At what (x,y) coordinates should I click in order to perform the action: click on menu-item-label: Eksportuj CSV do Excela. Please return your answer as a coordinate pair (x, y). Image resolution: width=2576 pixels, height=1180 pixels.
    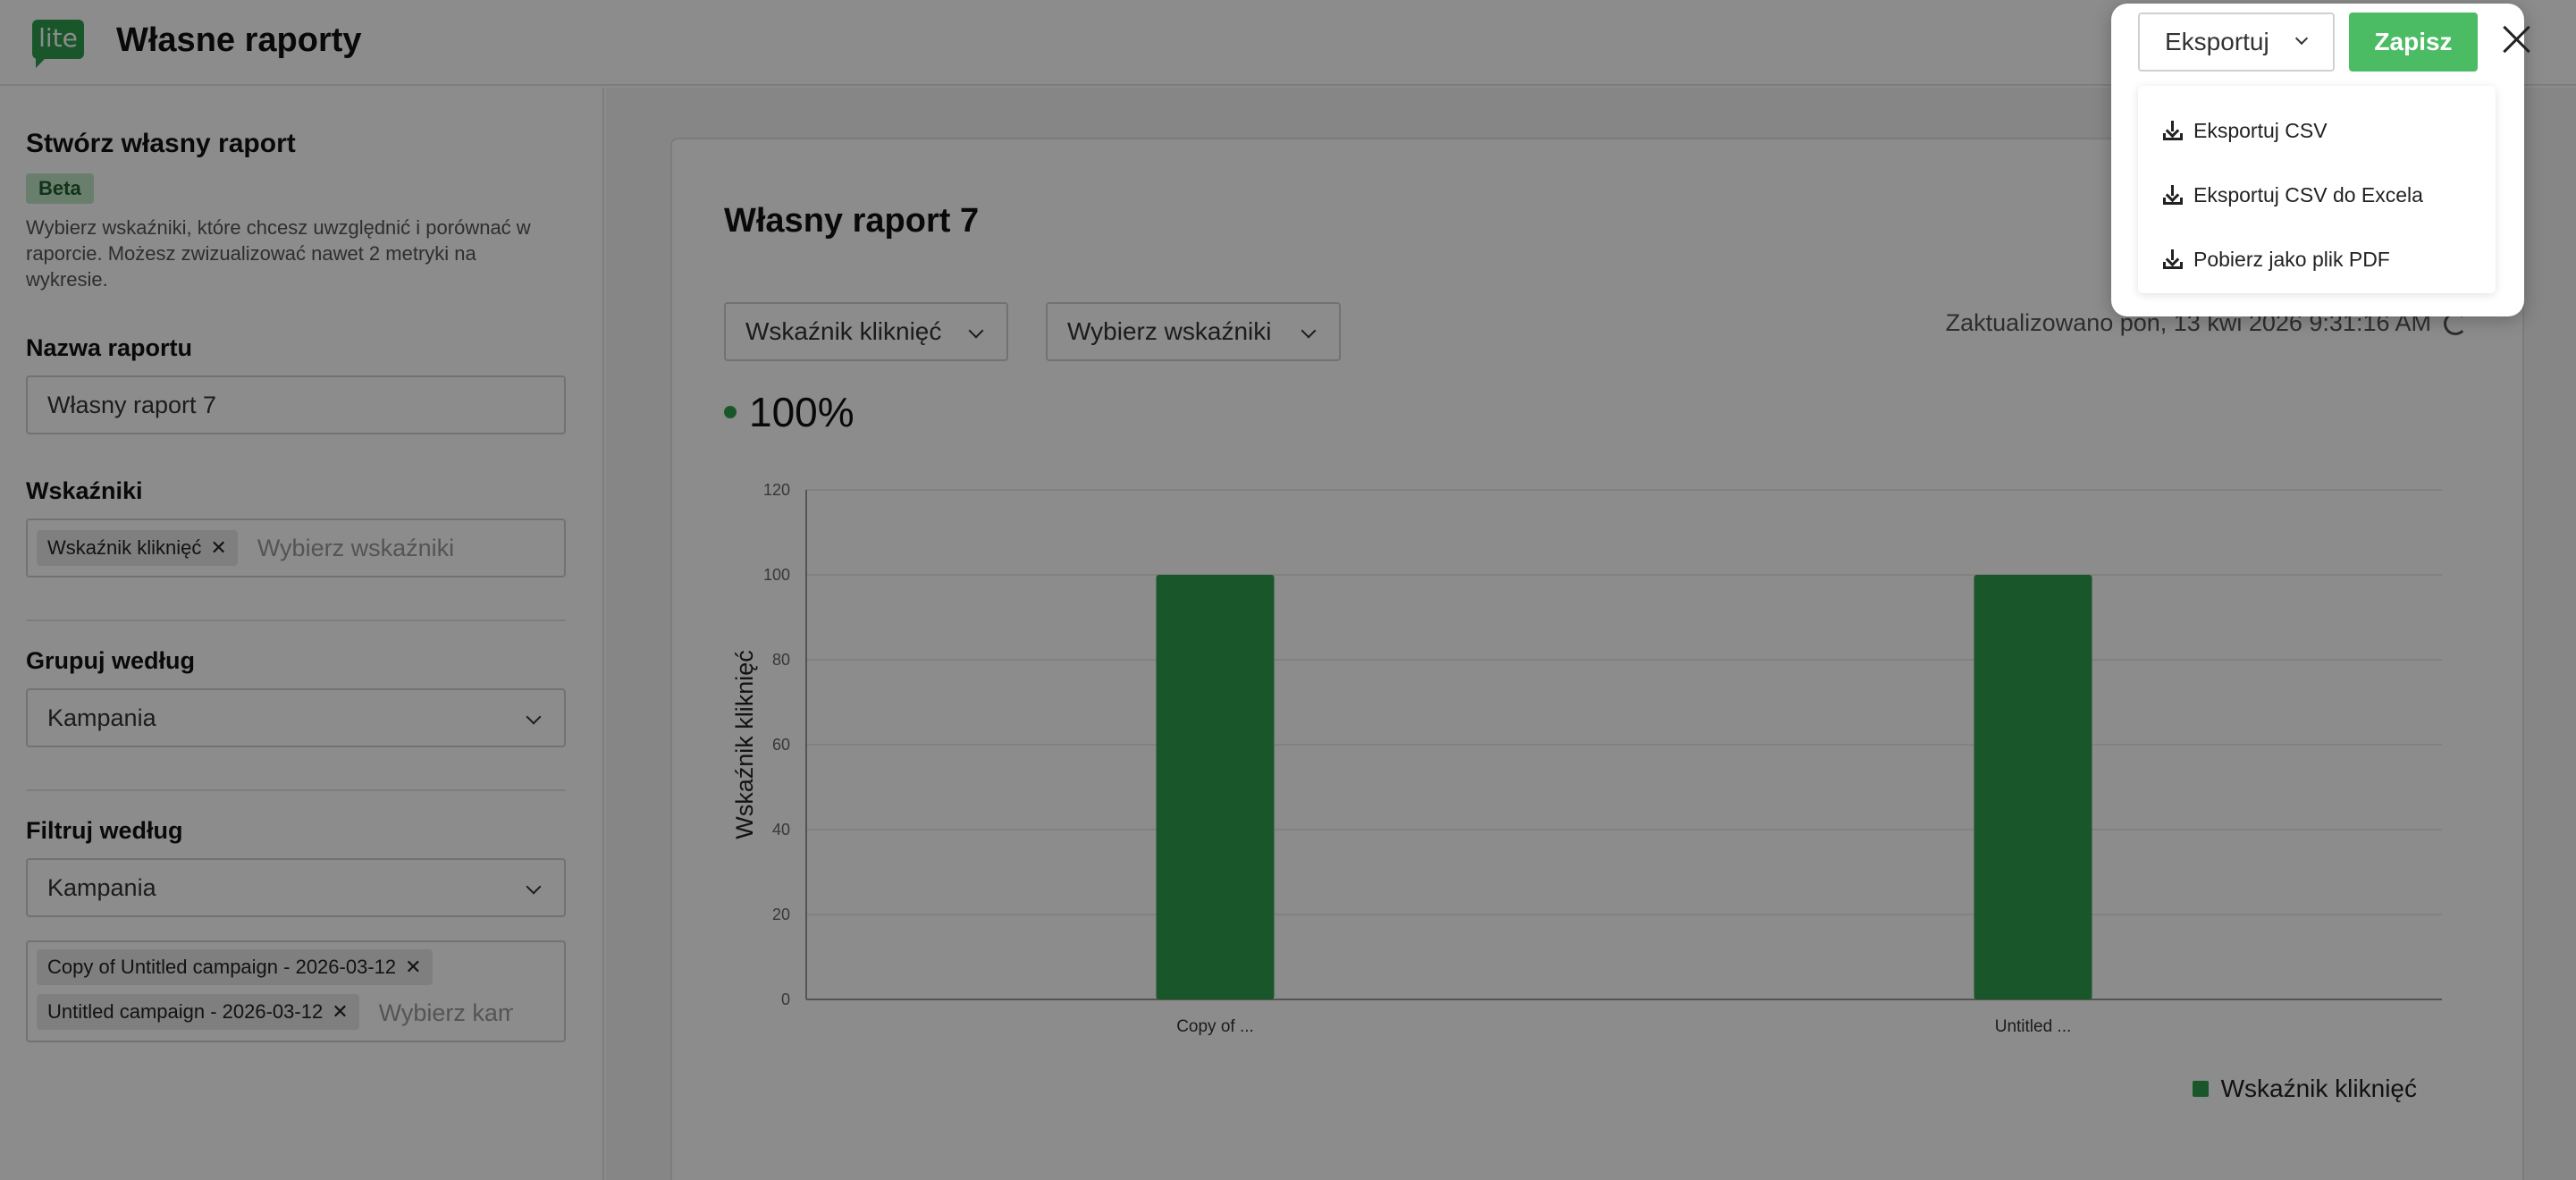
    Looking at the image, I should click on (2308, 194).